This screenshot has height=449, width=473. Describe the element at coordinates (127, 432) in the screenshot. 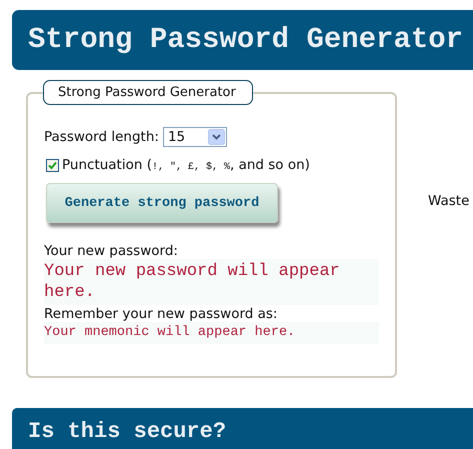

I see `section-title: Is this secure?` at that location.